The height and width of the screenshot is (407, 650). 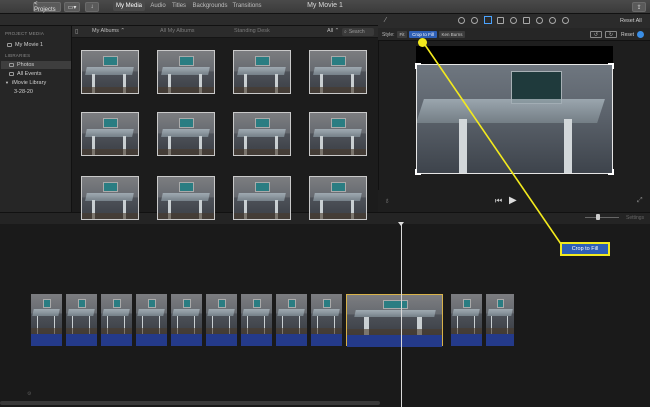 I want to click on callout-label: Crop to Fill, so click(x=585, y=249).